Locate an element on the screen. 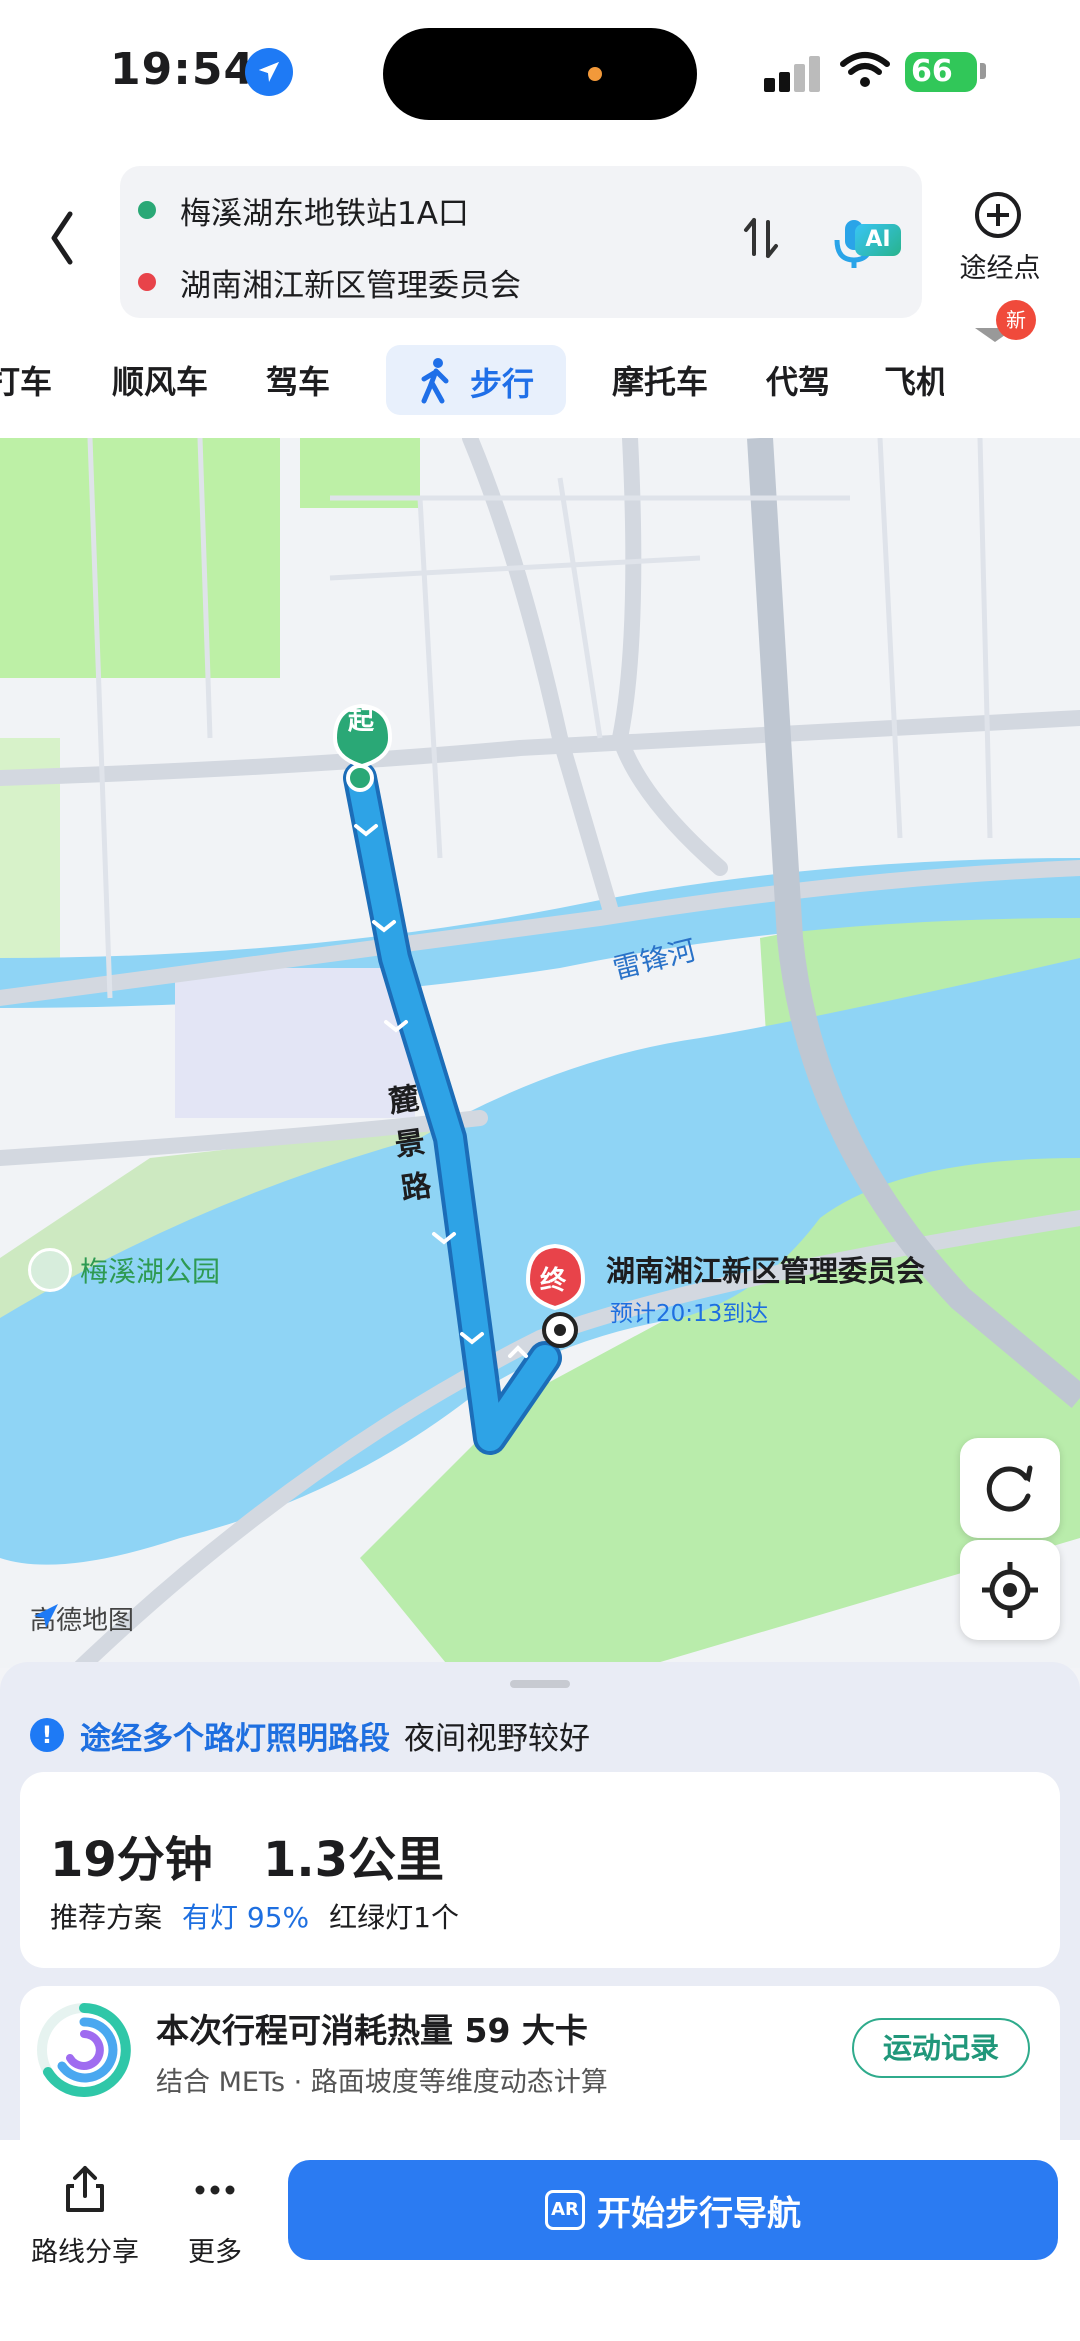  nav-label: 开始步行导航 is located at coordinates (699, 2213).